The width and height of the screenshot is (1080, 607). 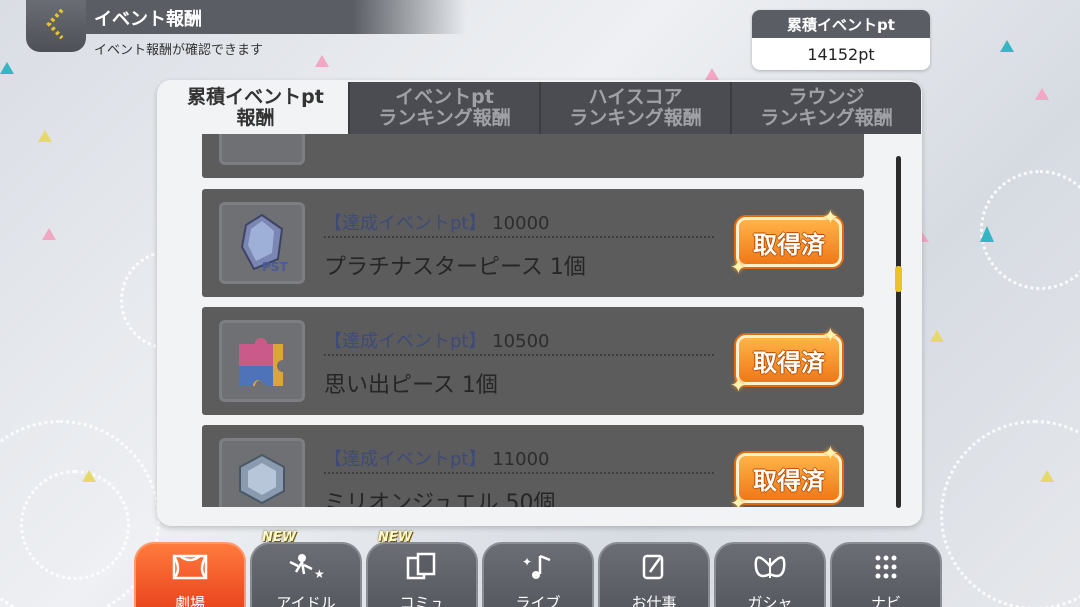 What do you see at coordinates (898, 279) in the screenshot?
I see `scrollbar-thumb` at bounding box center [898, 279].